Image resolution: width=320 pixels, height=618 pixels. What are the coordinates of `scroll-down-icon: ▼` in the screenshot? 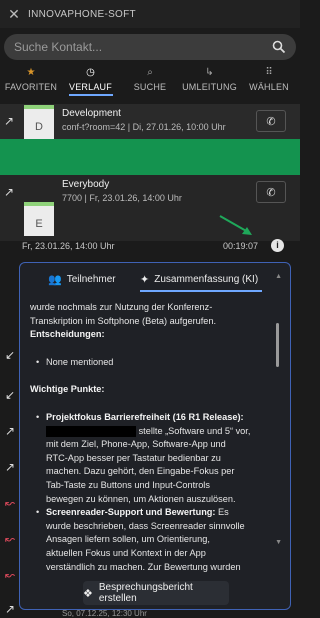 It's located at (278, 542).